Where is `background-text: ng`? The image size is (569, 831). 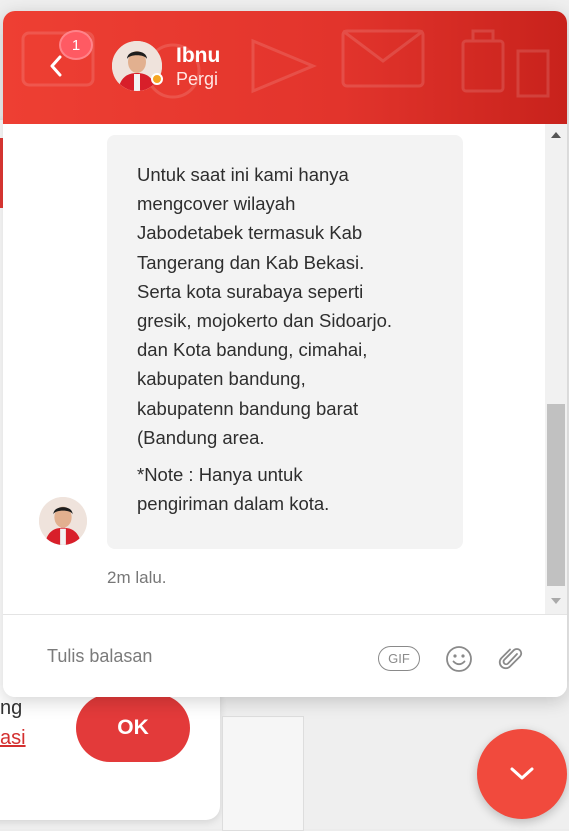
background-text: ng is located at coordinates (11, 708).